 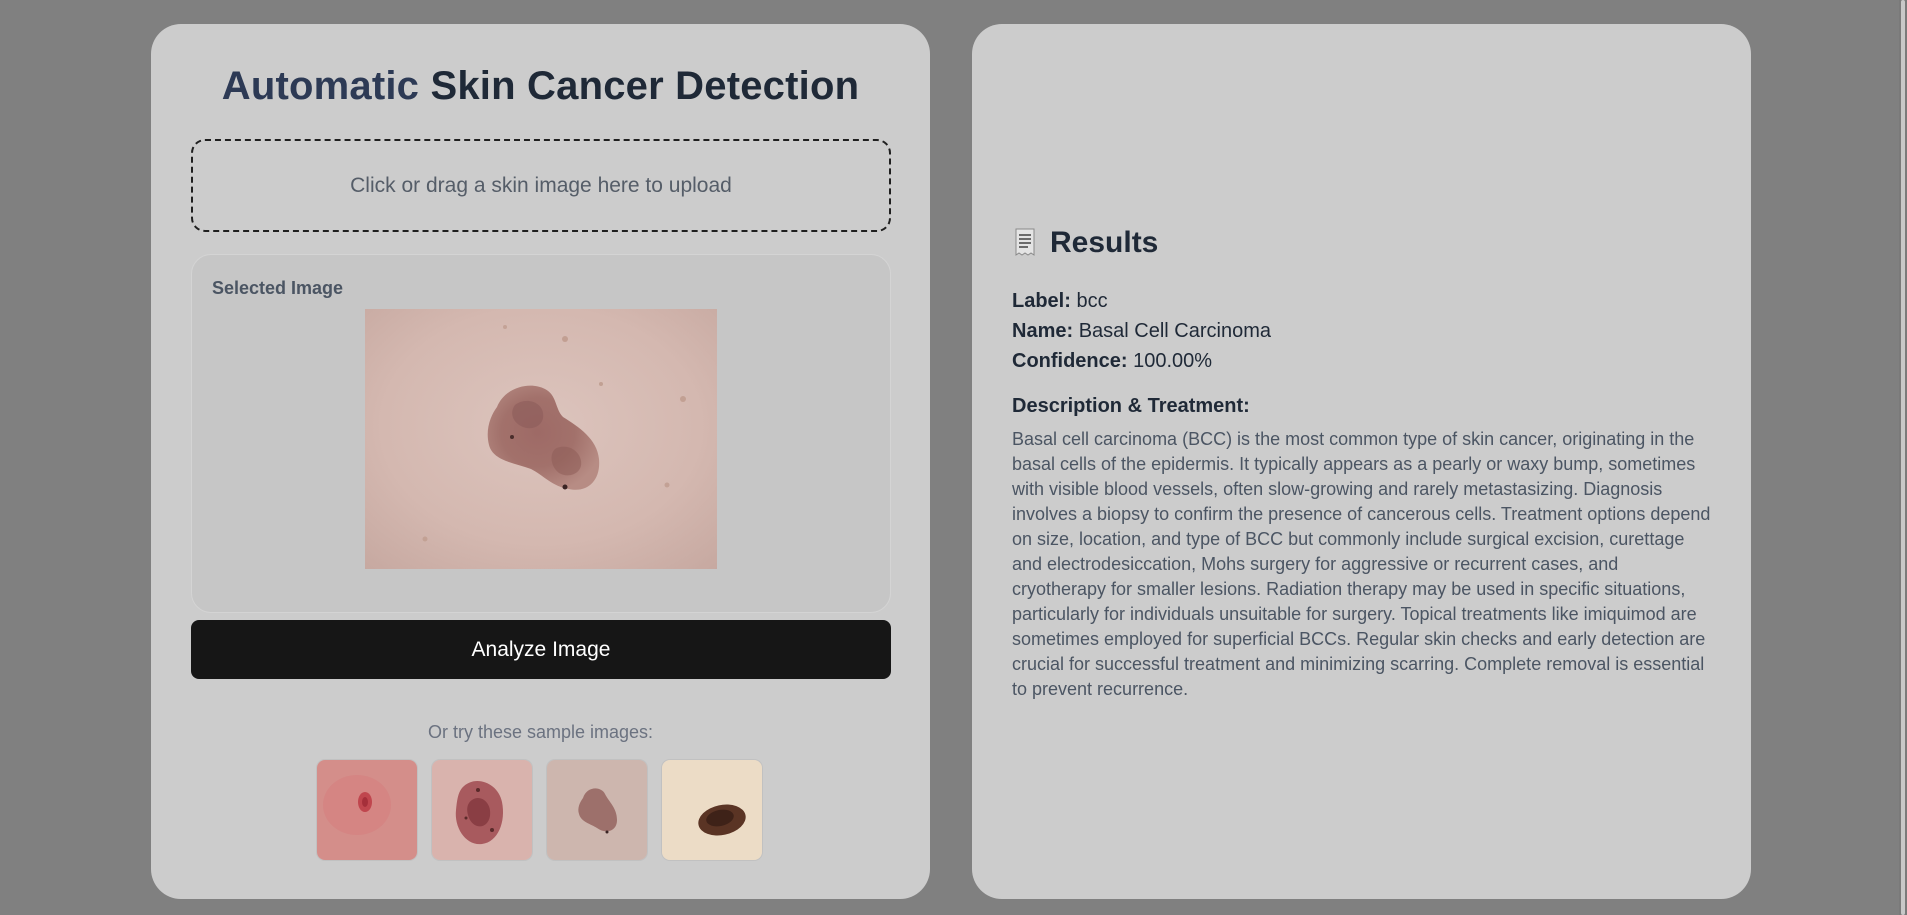 What do you see at coordinates (540, 732) in the screenshot?
I see `samples-label: Or try these sample images:` at bounding box center [540, 732].